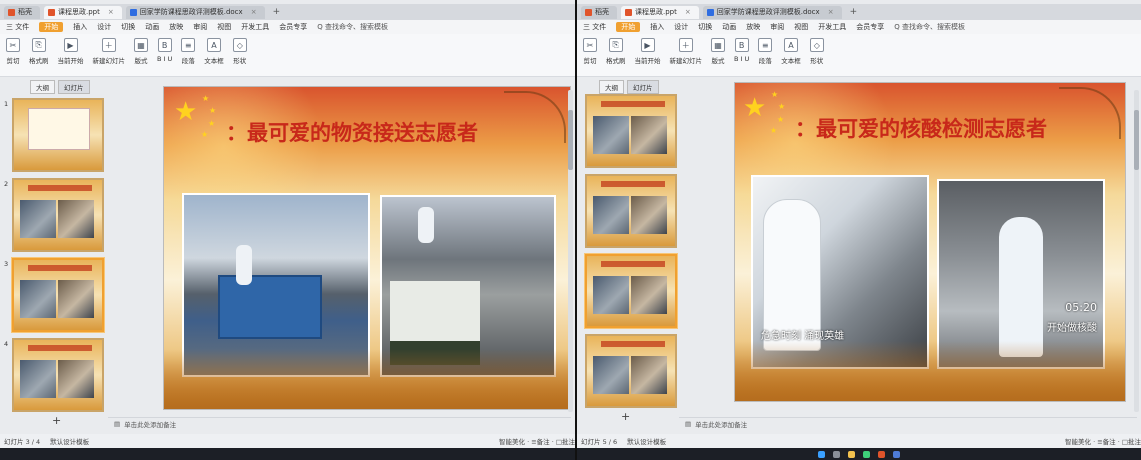 This screenshot has height=460, width=1141. I want to click on slide-thumbnails: +, so click(629, 261).